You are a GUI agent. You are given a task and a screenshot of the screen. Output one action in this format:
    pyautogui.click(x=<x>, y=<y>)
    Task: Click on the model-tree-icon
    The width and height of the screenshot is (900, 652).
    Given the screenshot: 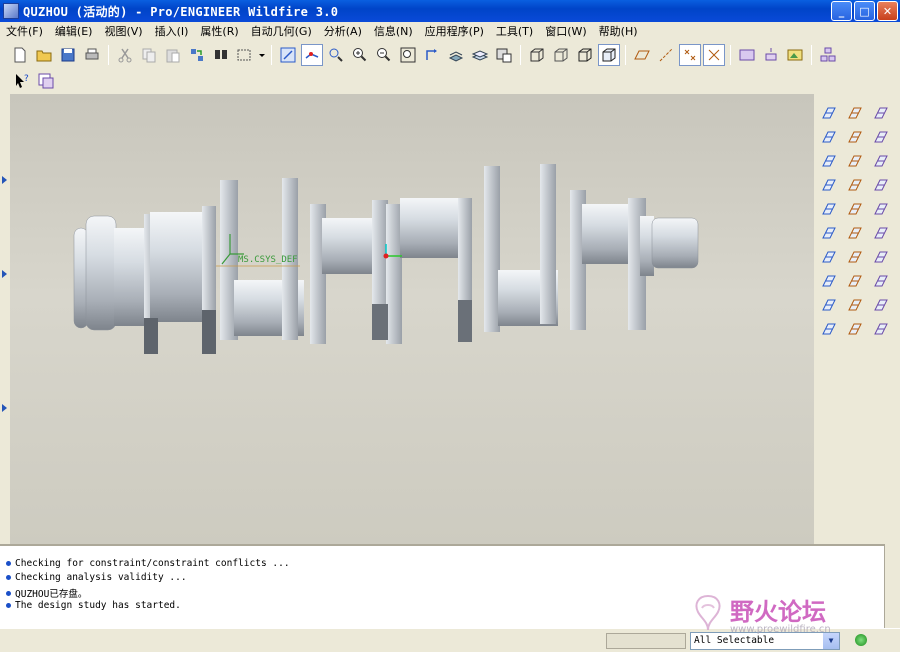 What is the action you would take?
    pyautogui.click(x=747, y=55)
    